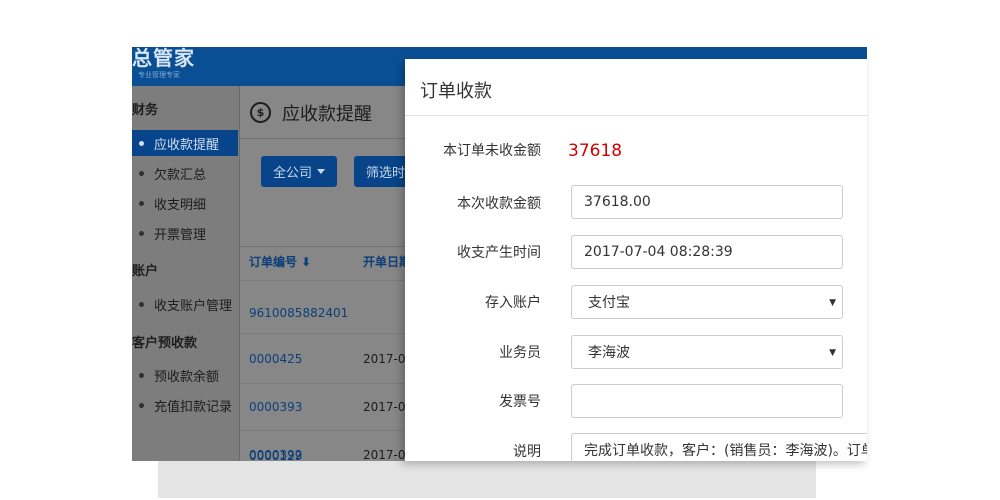  Describe the element at coordinates (145, 271) in the screenshot. I see `sidebar-group-accounts: 账户` at that location.